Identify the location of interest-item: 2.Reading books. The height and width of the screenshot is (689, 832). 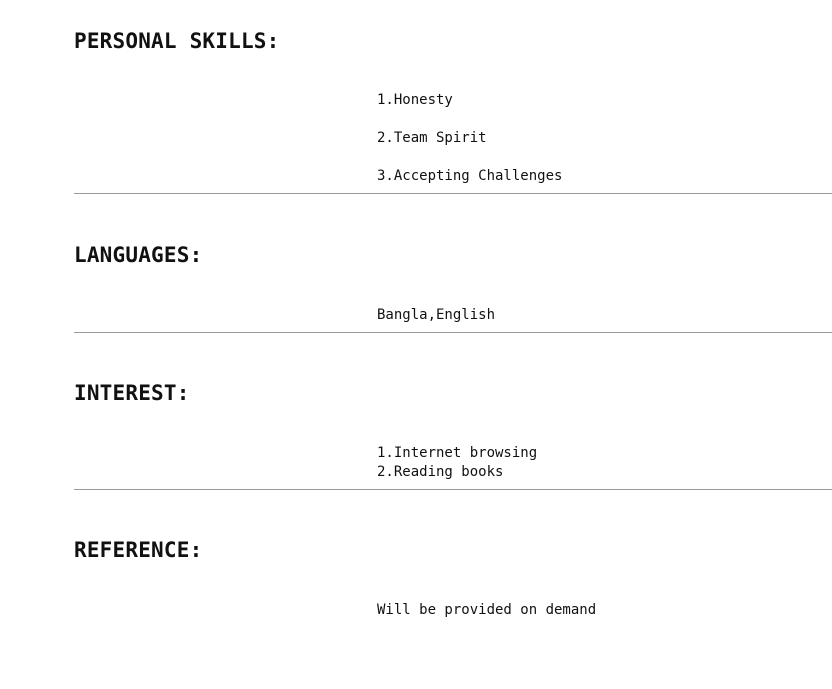
(440, 472).